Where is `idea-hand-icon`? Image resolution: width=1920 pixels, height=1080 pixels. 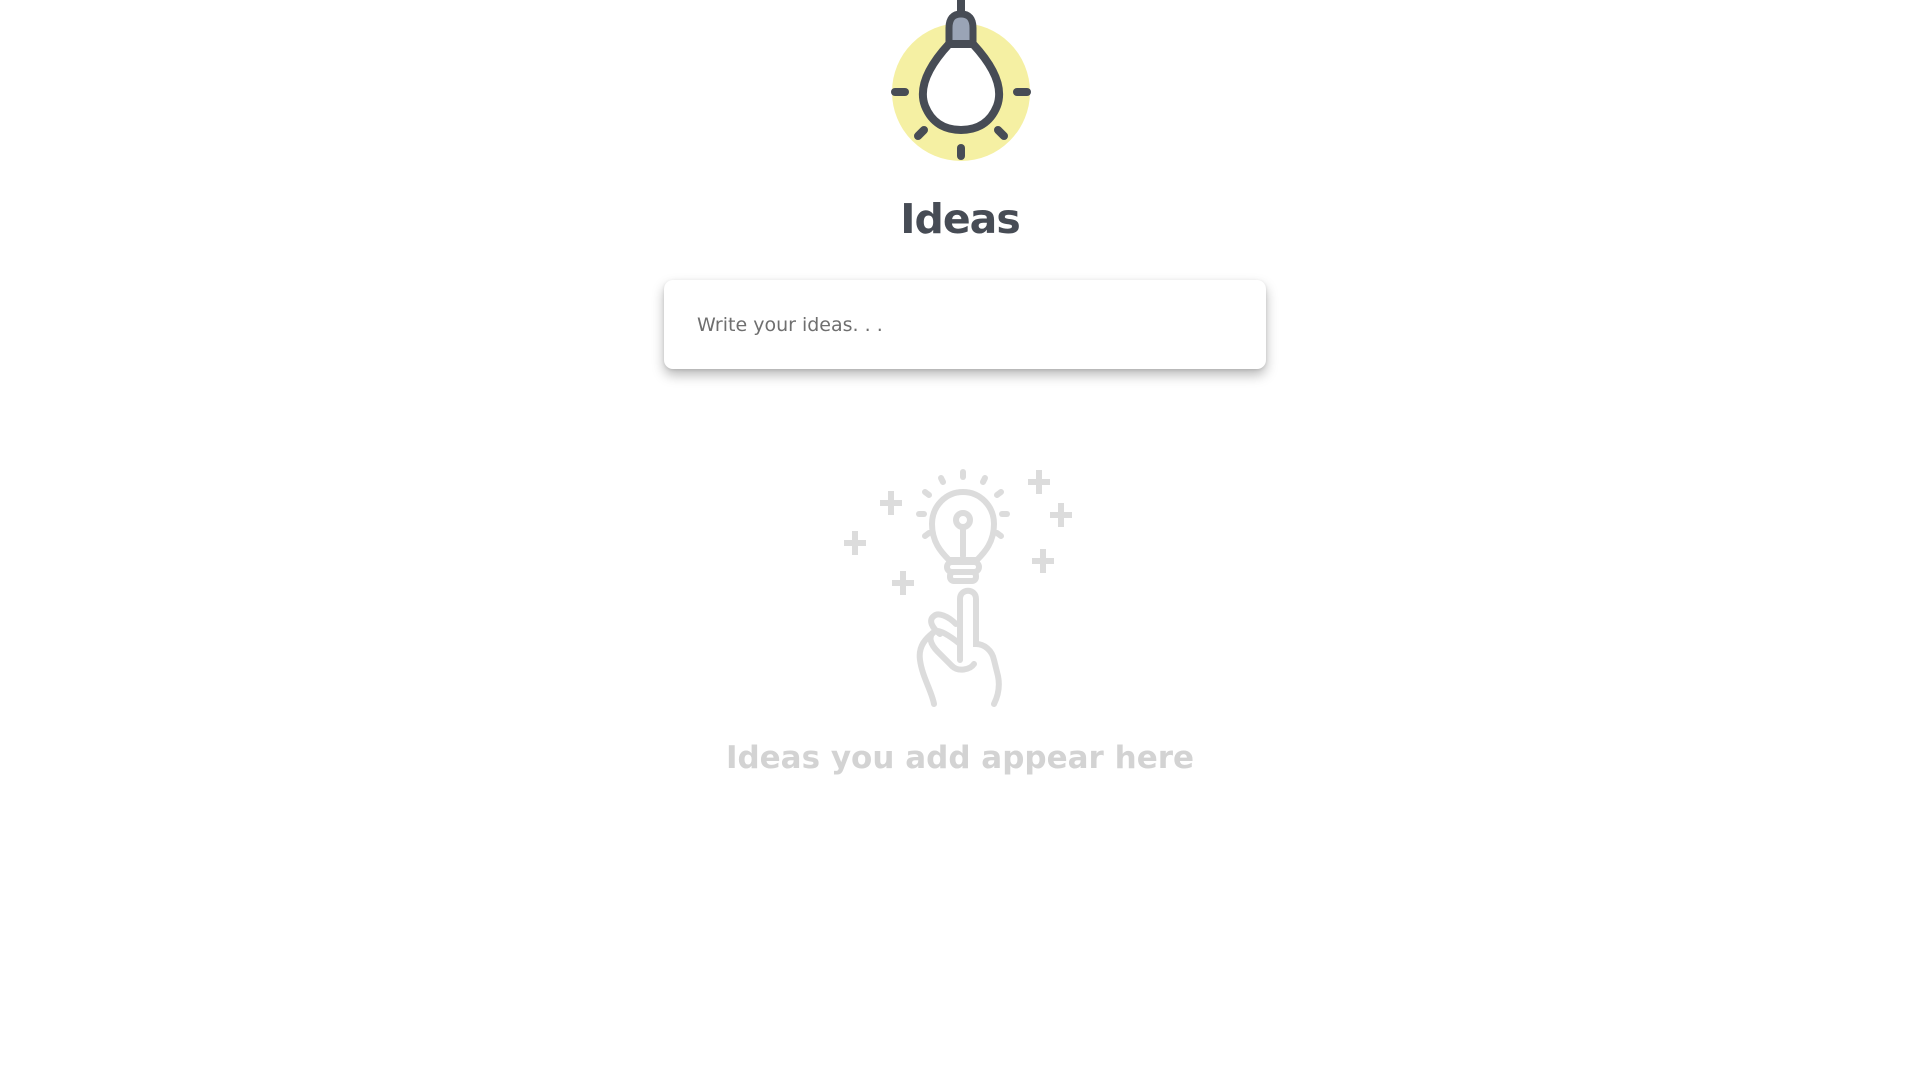
idea-hand-icon is located at coordinates (963, 589).